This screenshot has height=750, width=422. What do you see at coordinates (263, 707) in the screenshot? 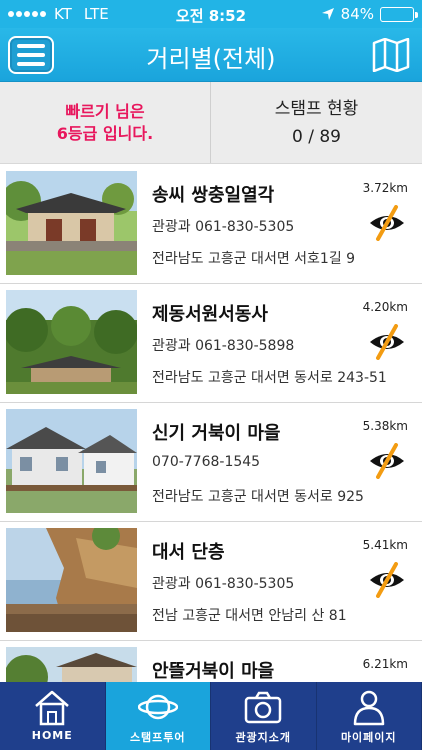
I see `camera-icon` at bounding box center [263, 707].